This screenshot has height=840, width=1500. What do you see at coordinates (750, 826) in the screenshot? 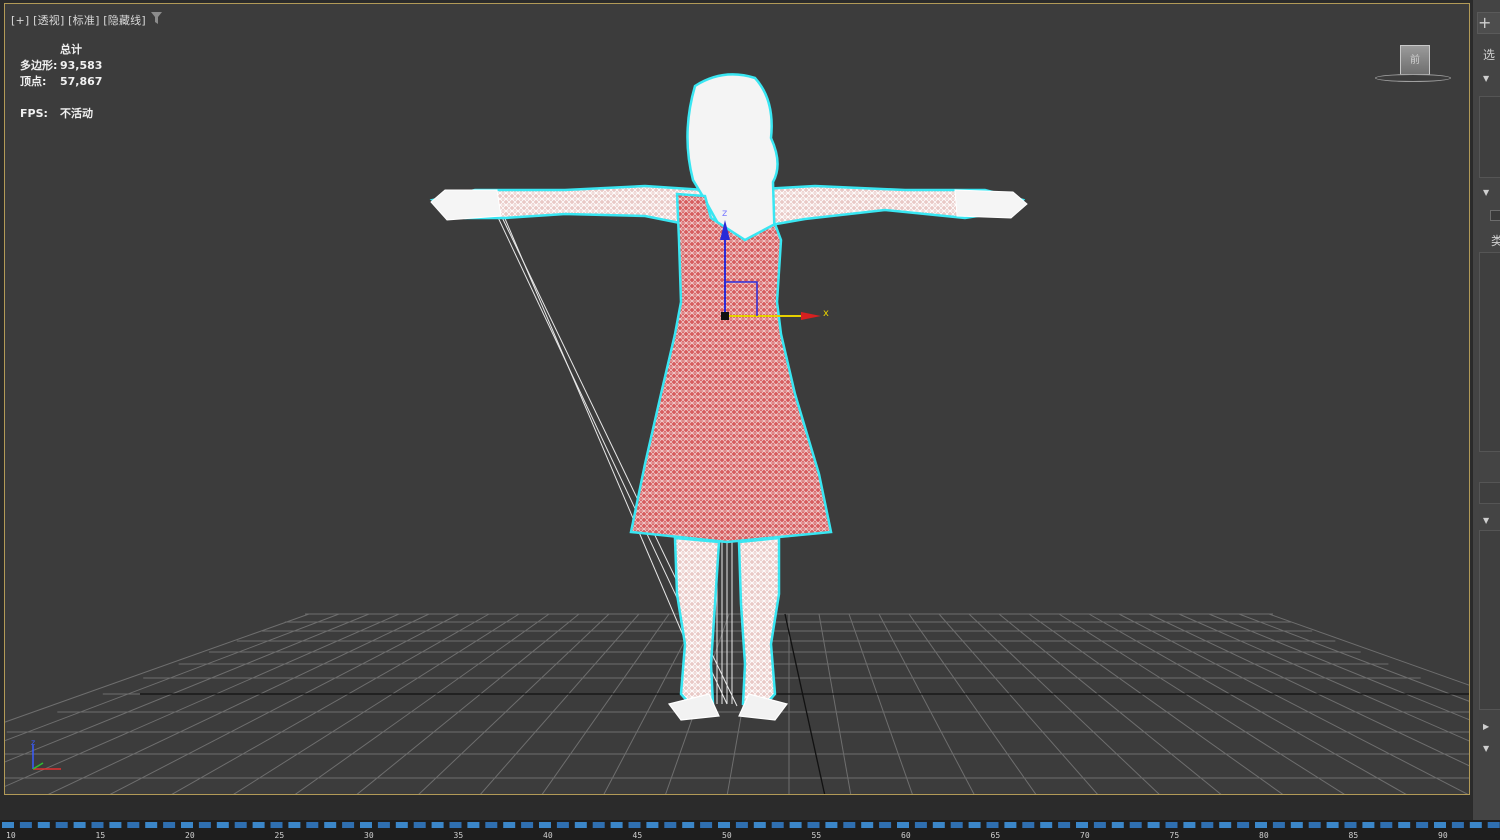
I see `timeline-keys-strip` at bounding box center [750, 826].